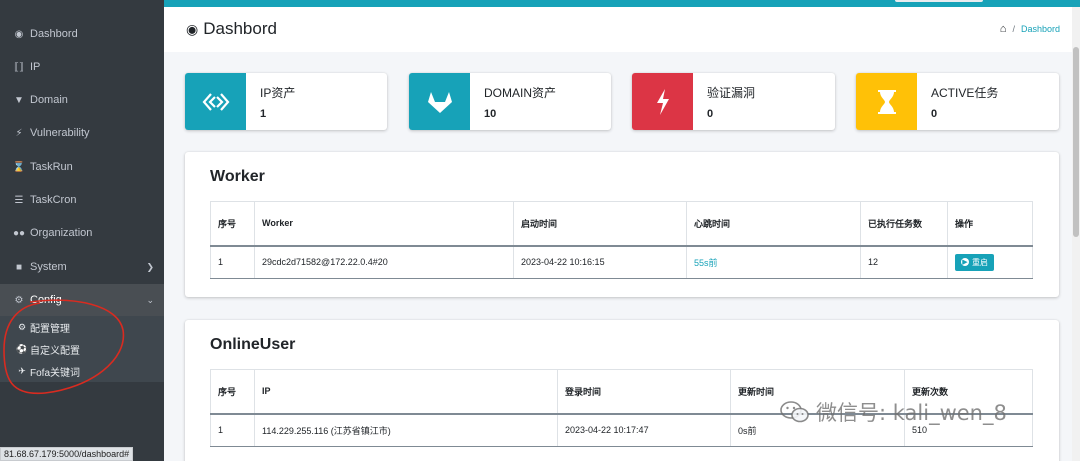 The height and width of the screenshot is (461, 1080). I want to click on card-title: Worker, so click(237, 176).